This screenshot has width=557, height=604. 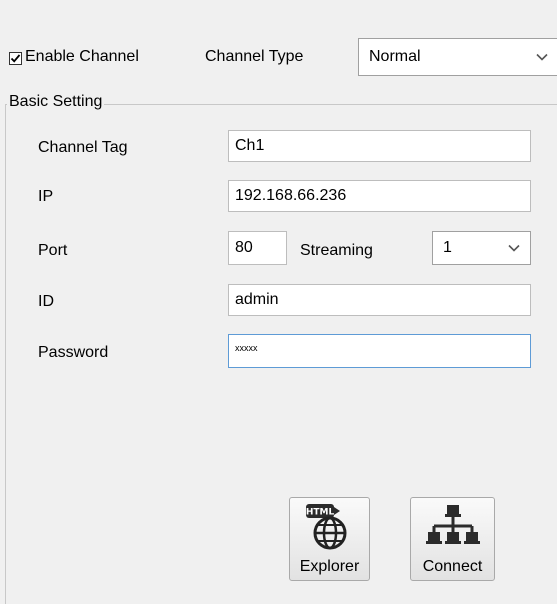 What do you see at coordinates (379, 351) in the screenshot?
I see `password-input: xxxxx` at bounding box center [379, 351].